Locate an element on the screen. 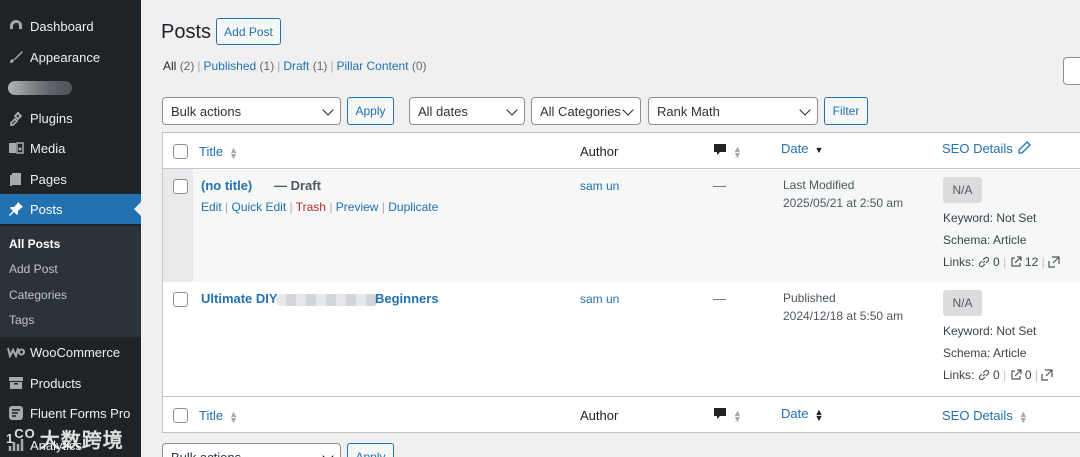 The width and height of the screenshot is (1080, 457). bulk-actions-select: Bulk actions is located at coordinates (251, 111).